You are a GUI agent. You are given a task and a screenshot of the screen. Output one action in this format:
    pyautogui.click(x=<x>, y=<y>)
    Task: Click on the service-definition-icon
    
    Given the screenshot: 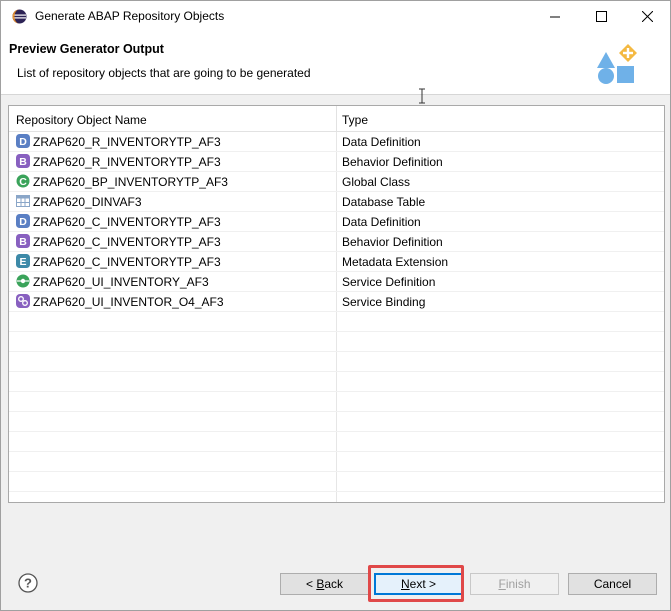 What is the action you would take?
    pyautogui.click(x=23, y=281)
    